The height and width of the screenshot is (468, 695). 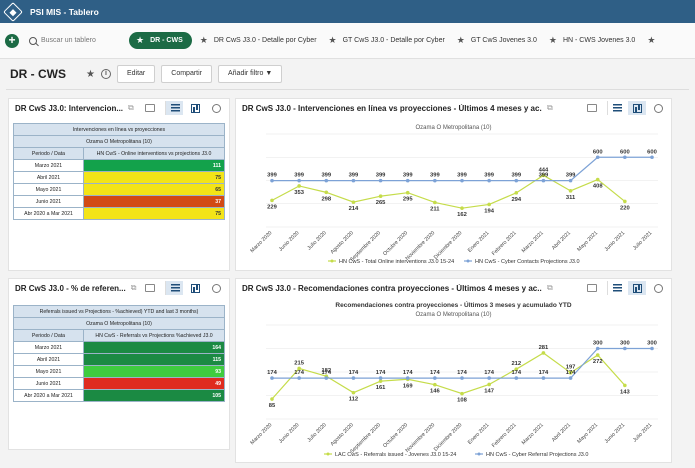 What do you see at coordinates (625, 152) in the screenshot?
I see `data-label: 600` at bounding box center [625, 152].